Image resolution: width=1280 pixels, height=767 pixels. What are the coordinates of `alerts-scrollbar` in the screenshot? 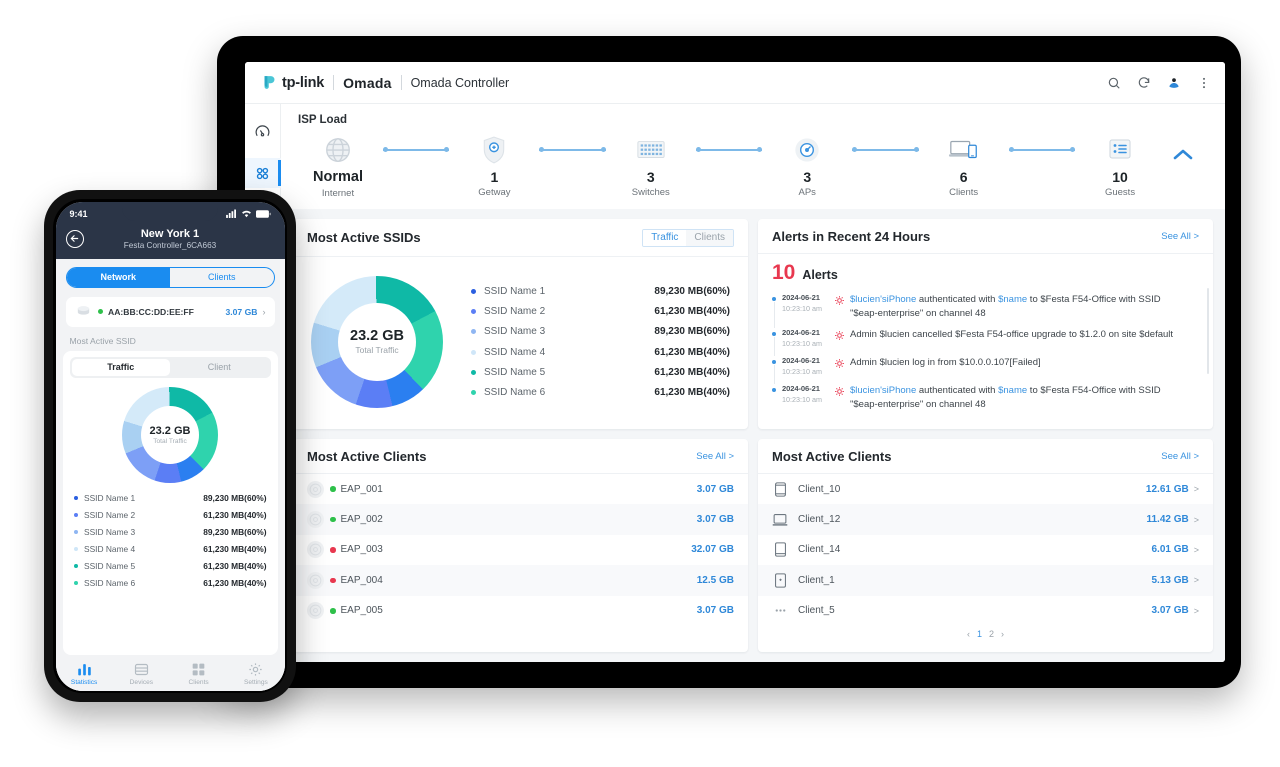 It's located at (1207, 330).